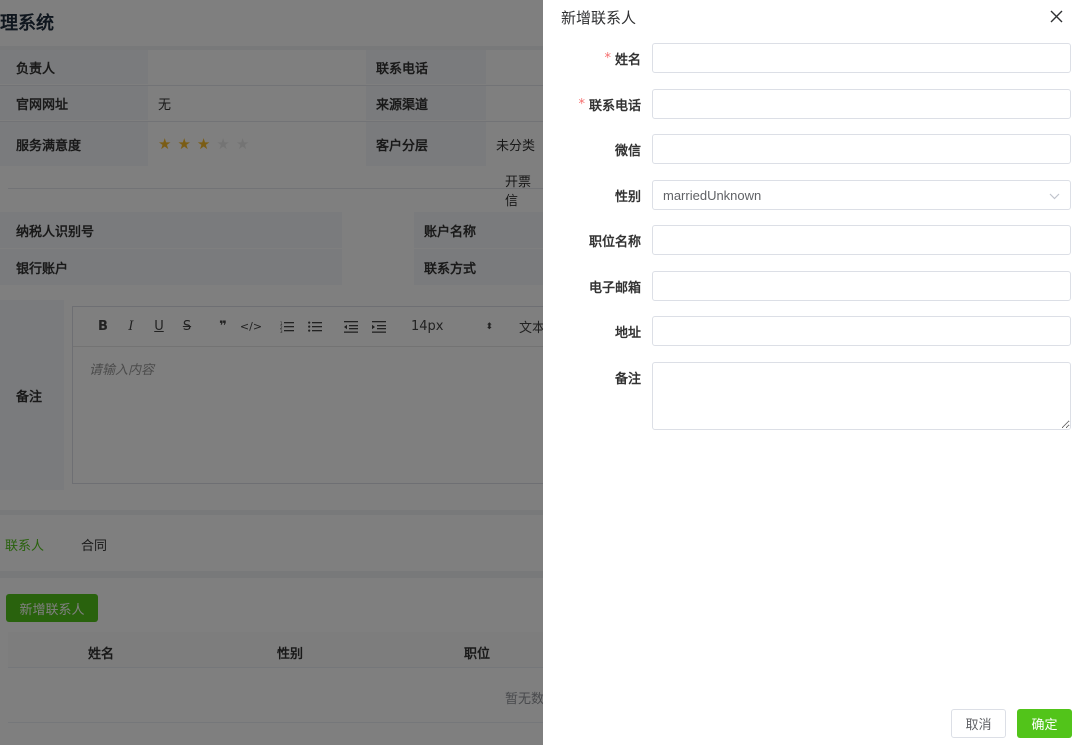 Image resolution: width=1080 pixels, height=745 pixels. What do you see at coordinates (627, 333) in the screenshot?
I see `address-label: 地址` at bounding box center [627, 333].